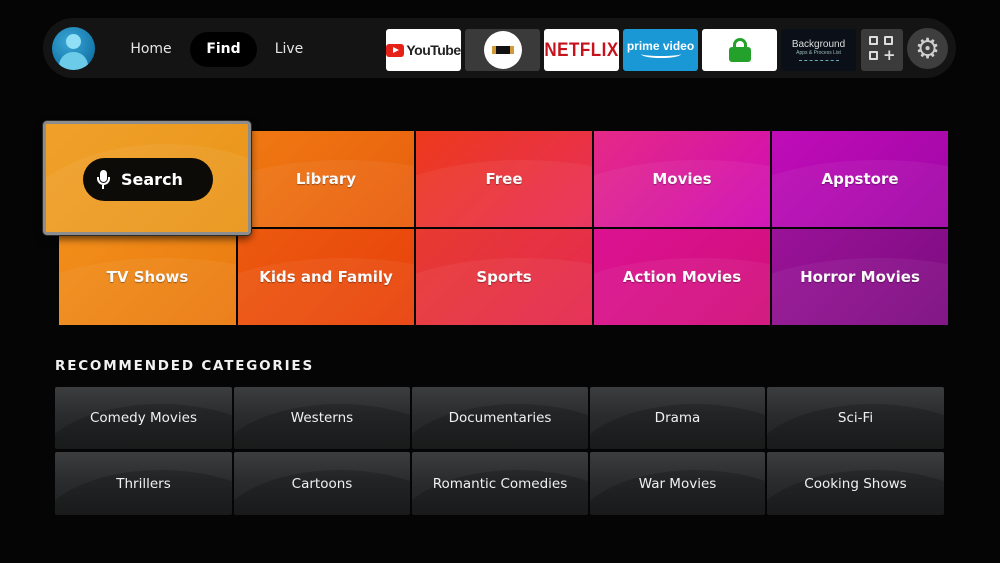  I want to click on vpn-lock-icon, so click(739, 50).